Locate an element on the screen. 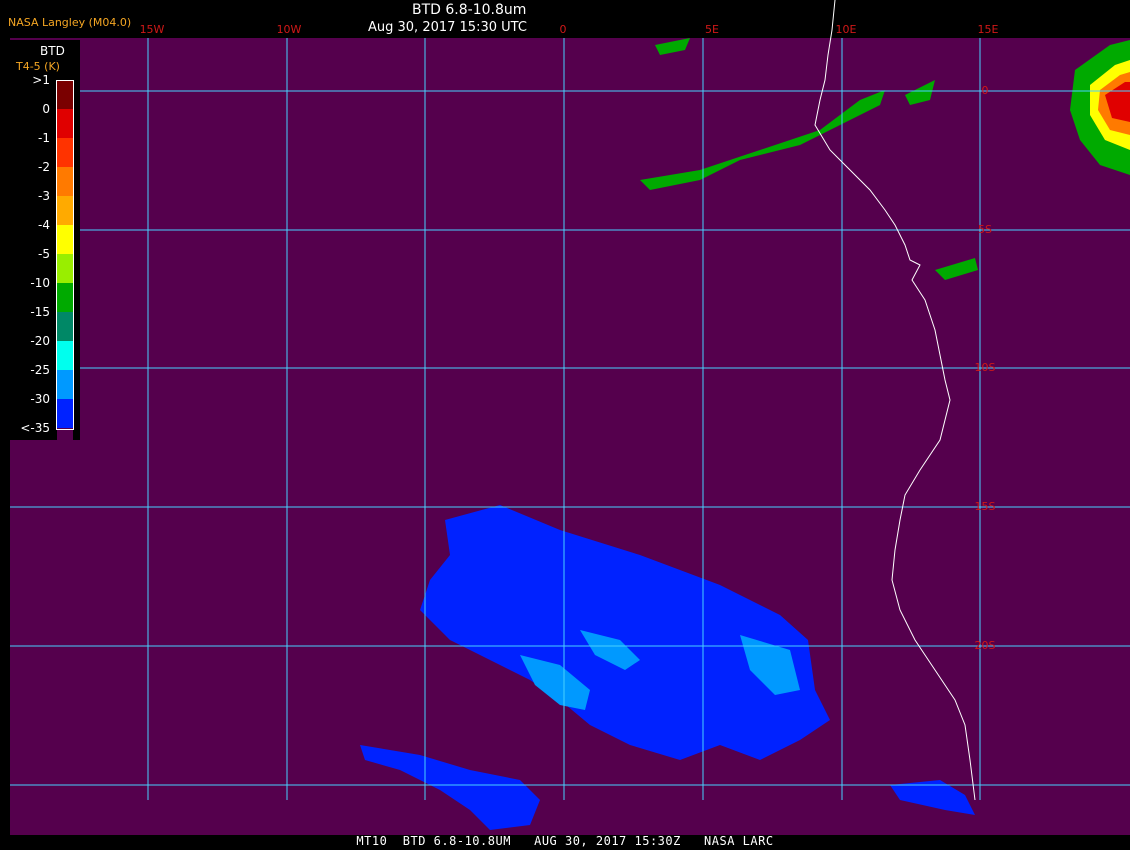 This screenshot has width=1130, height=850. timestamp: Aug 30, 2017 15:30 UTC is located at coordinates (447, 27).